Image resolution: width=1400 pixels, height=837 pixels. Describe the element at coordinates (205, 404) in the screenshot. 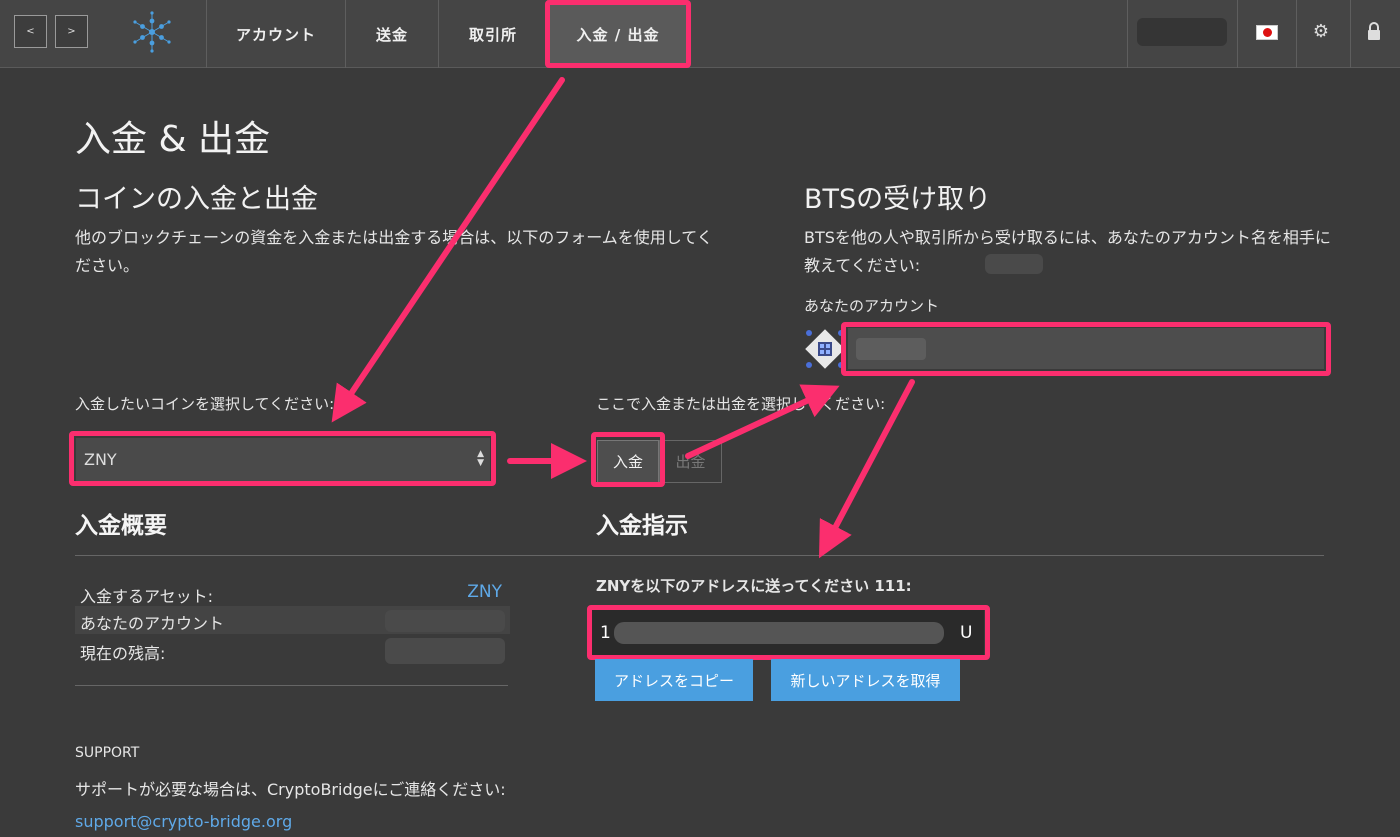

I see `coin-select-label: 入金したいコインを選択してください:` at that location.